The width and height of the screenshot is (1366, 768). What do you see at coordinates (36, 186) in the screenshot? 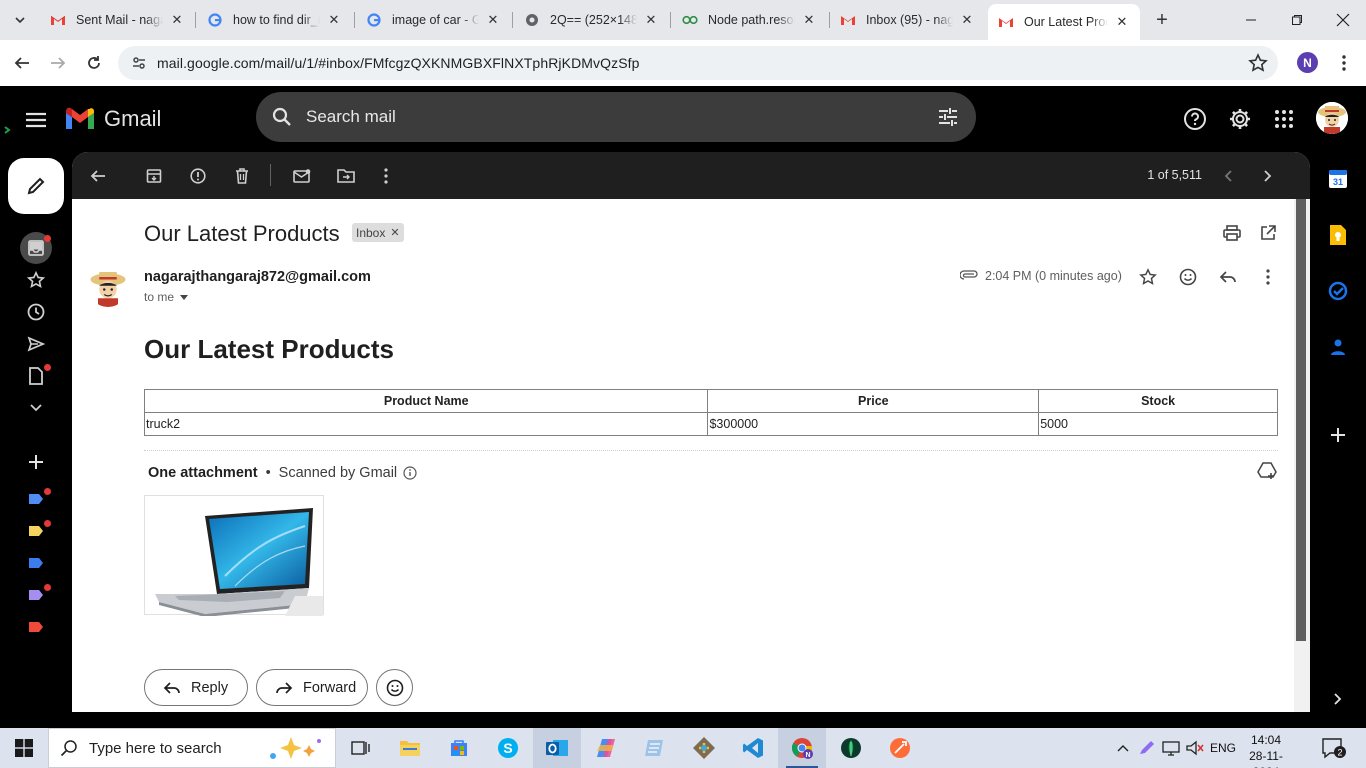
I see `compose-button` at bounding box center [36, 186].